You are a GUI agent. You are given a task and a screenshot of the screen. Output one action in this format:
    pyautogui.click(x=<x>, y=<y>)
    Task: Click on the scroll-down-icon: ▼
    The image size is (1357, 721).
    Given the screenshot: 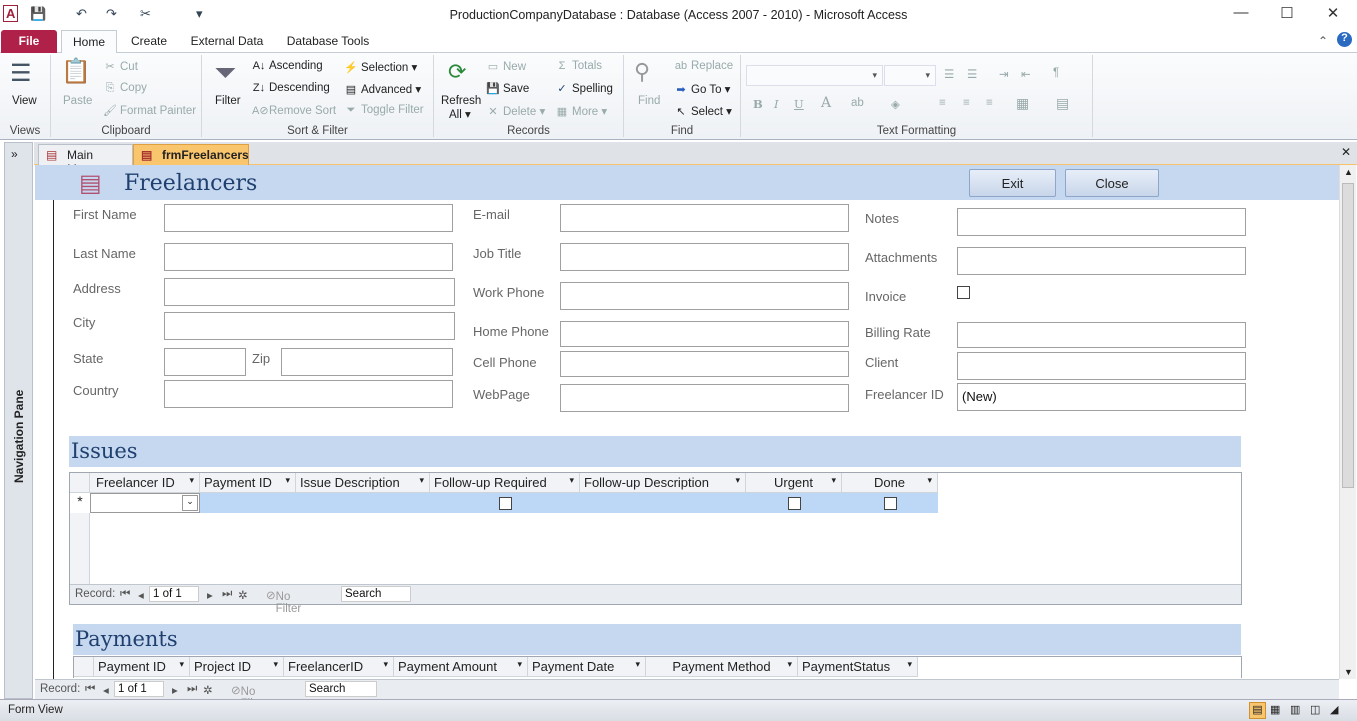 What is the action you would take?
    pyautogui.click(x=1348, y=672)
    